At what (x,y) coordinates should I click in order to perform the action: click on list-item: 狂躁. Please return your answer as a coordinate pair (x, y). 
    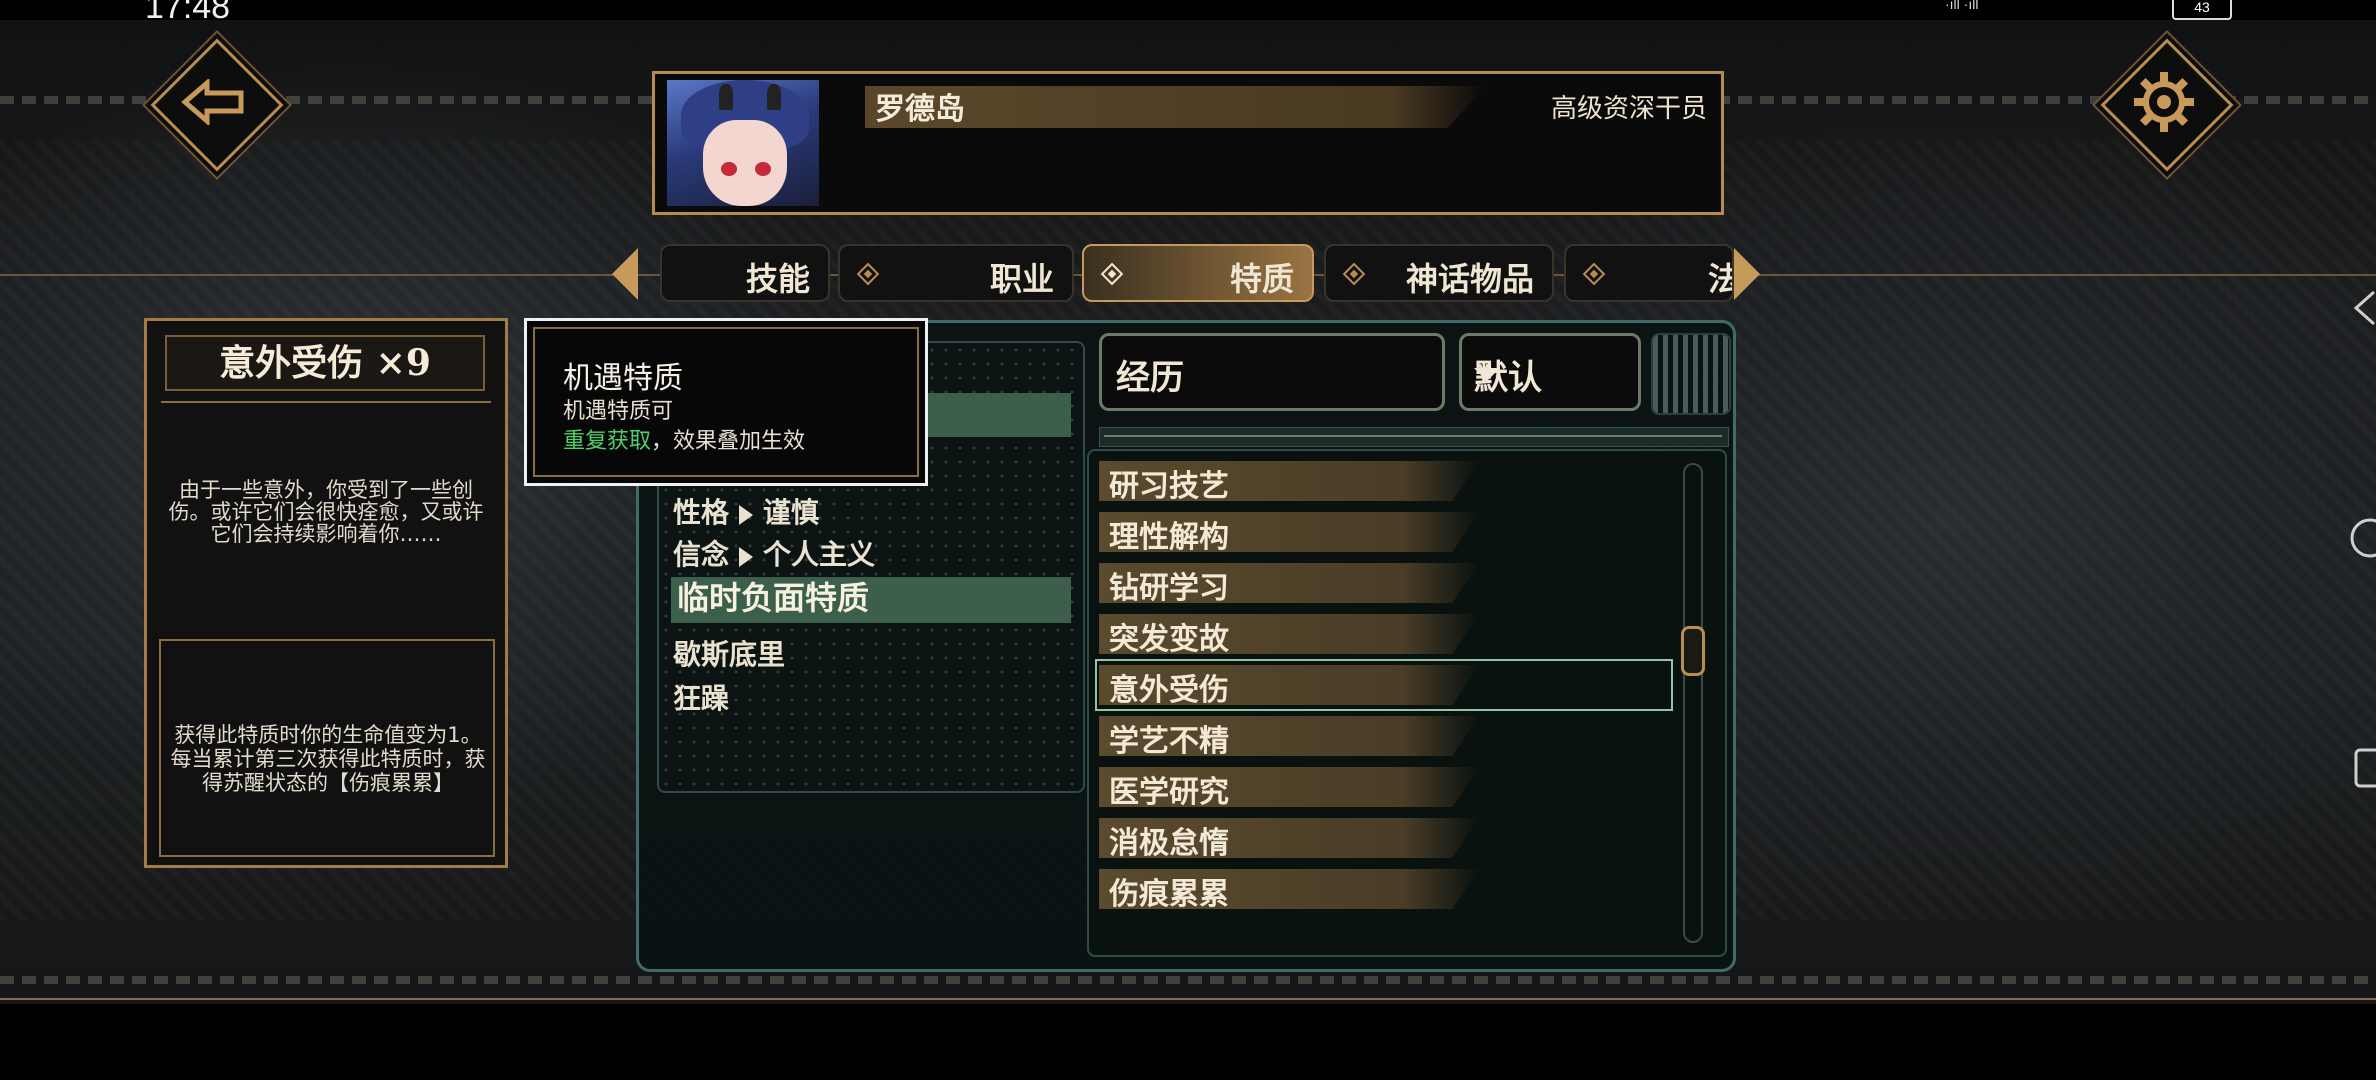
    Looking at the image, I should click on (701, 697).